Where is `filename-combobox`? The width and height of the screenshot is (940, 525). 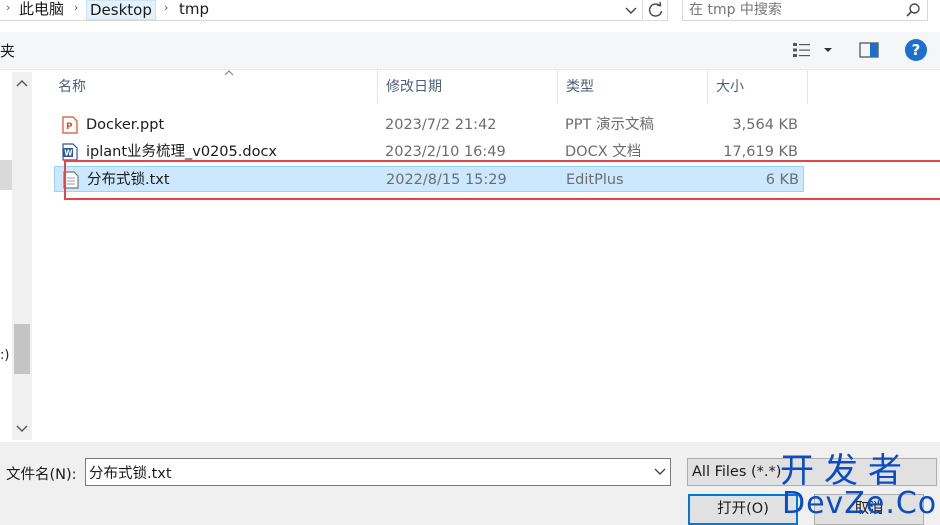
filename-combobox is located at coordinates (378, 472).